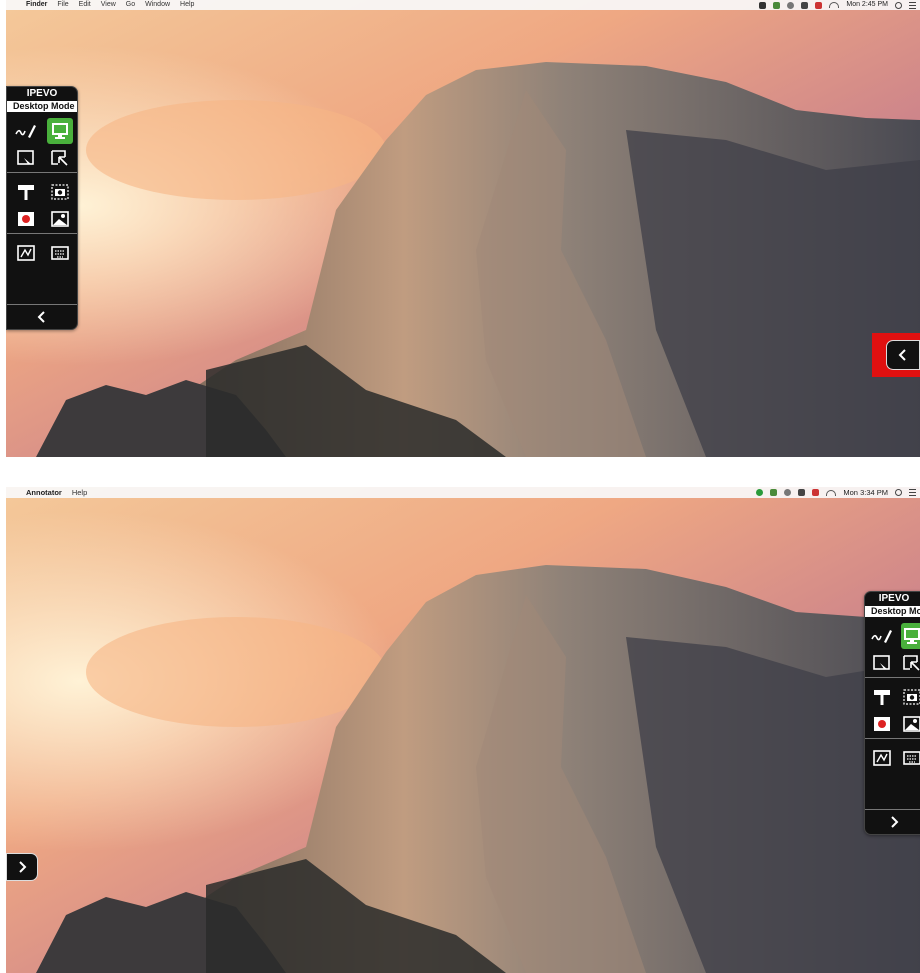 This screenshot has width=920, height=973. Describe the element at coordinates (36, 5) in the screenshot. I see `menu-app-name: Finder` at that location.